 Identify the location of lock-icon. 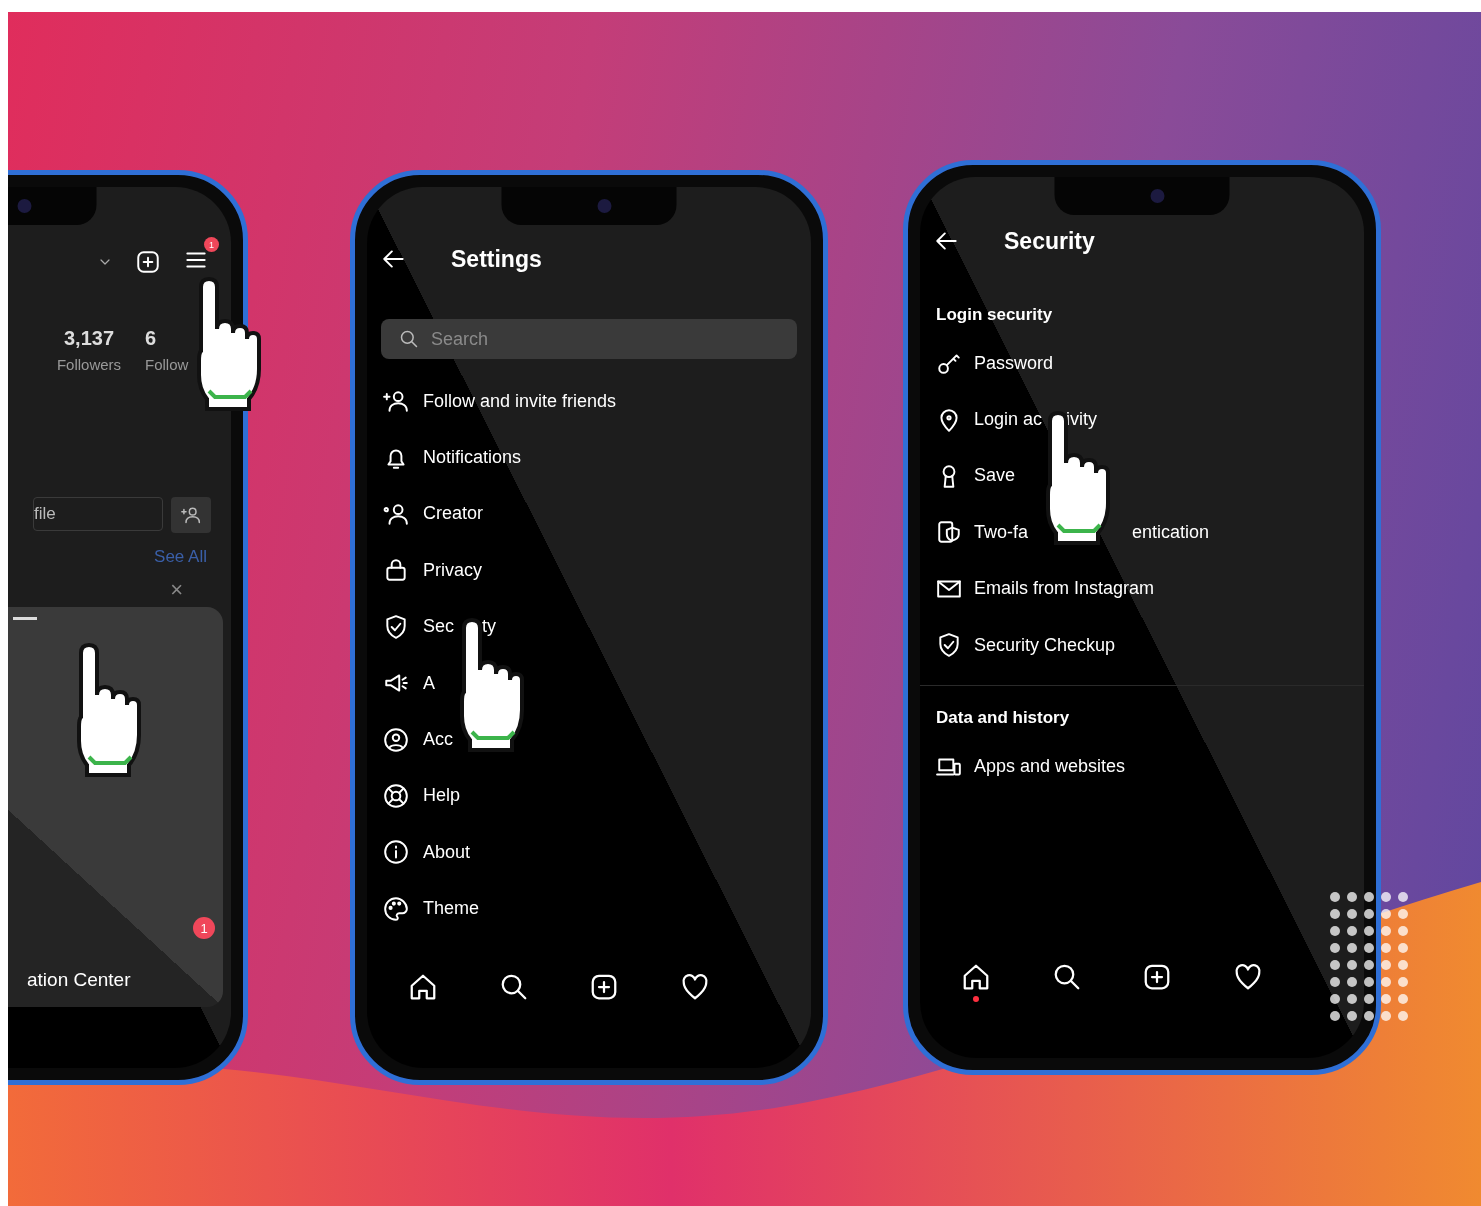
(396, 570).